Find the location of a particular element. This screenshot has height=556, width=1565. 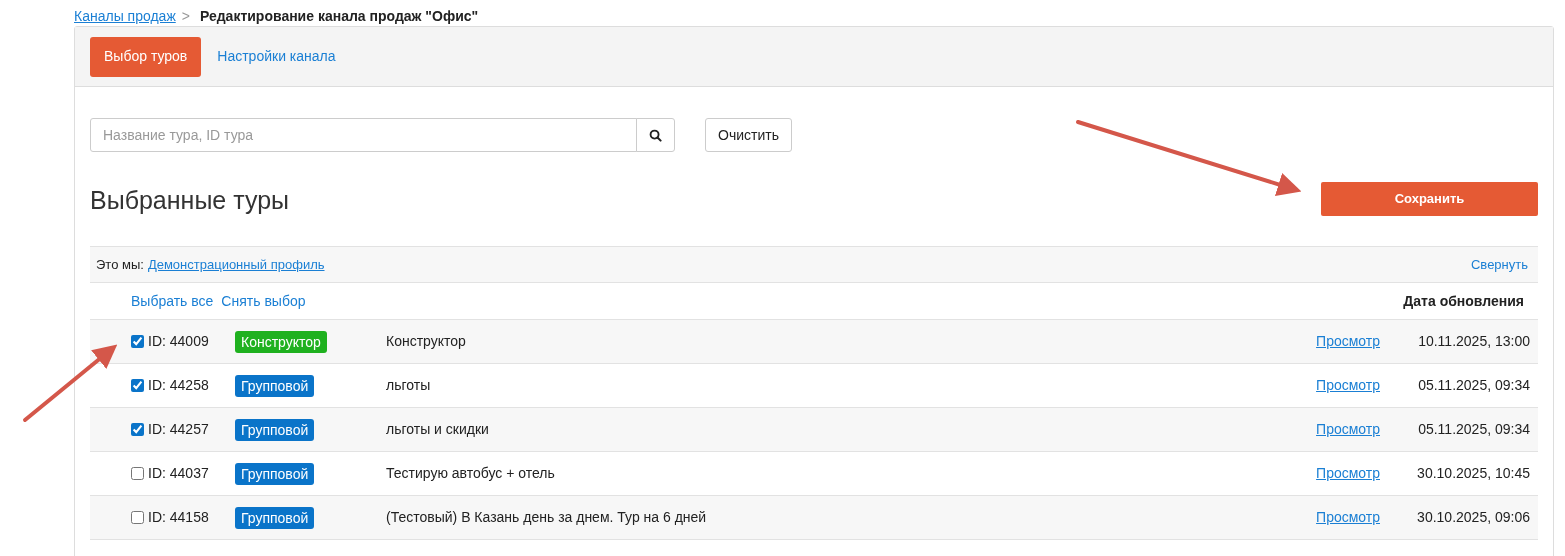

group-label: Это мы: is located at coordinates (120, 264).